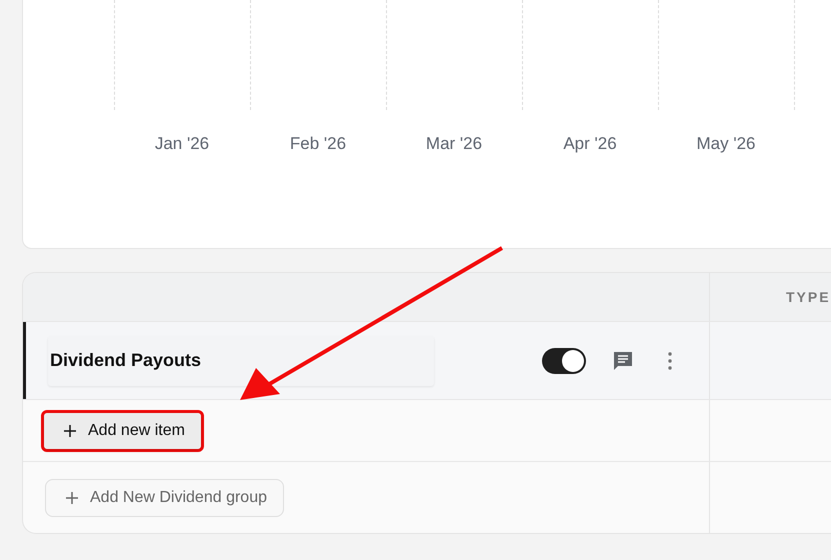 This screenshot has height=560, width=831. I want to click on axis-label: Jan '26, so click(182, 144).